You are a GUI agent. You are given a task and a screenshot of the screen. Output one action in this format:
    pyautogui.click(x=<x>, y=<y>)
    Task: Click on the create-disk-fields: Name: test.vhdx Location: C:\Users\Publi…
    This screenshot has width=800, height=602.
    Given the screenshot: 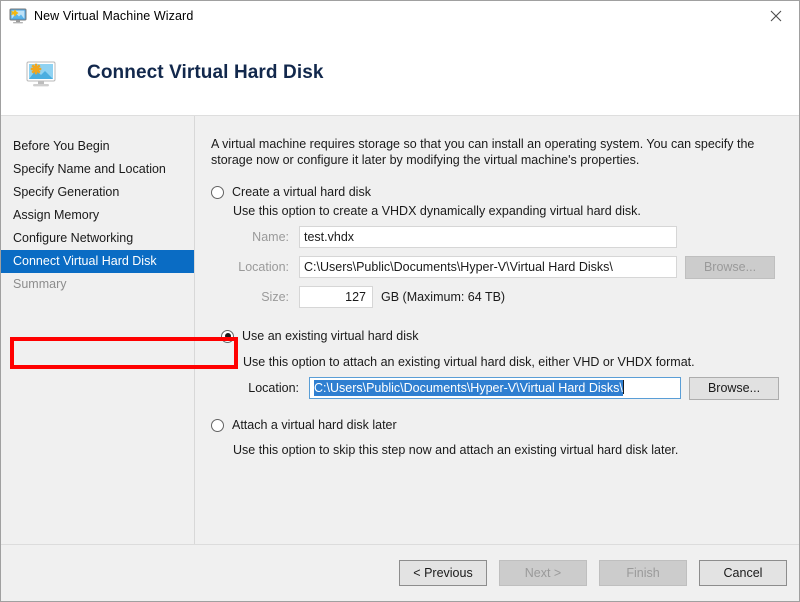 What is the action you would take?
    pyautogui.click(x=511, y=267)
    